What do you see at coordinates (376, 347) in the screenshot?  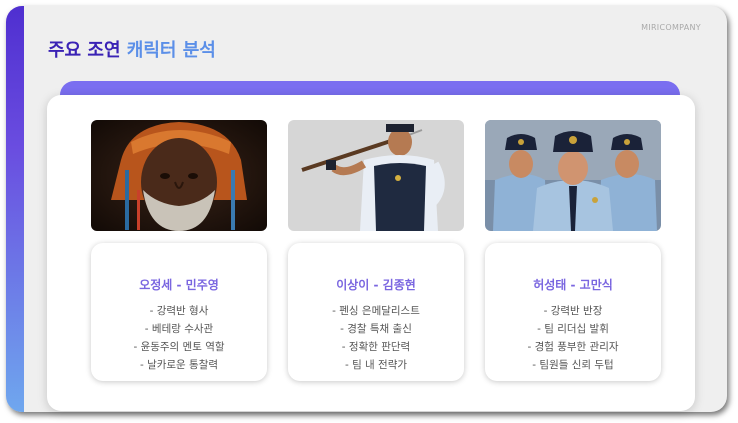 I see `trait-item: - 정확한 판단력` at bounding box center [376, 347].